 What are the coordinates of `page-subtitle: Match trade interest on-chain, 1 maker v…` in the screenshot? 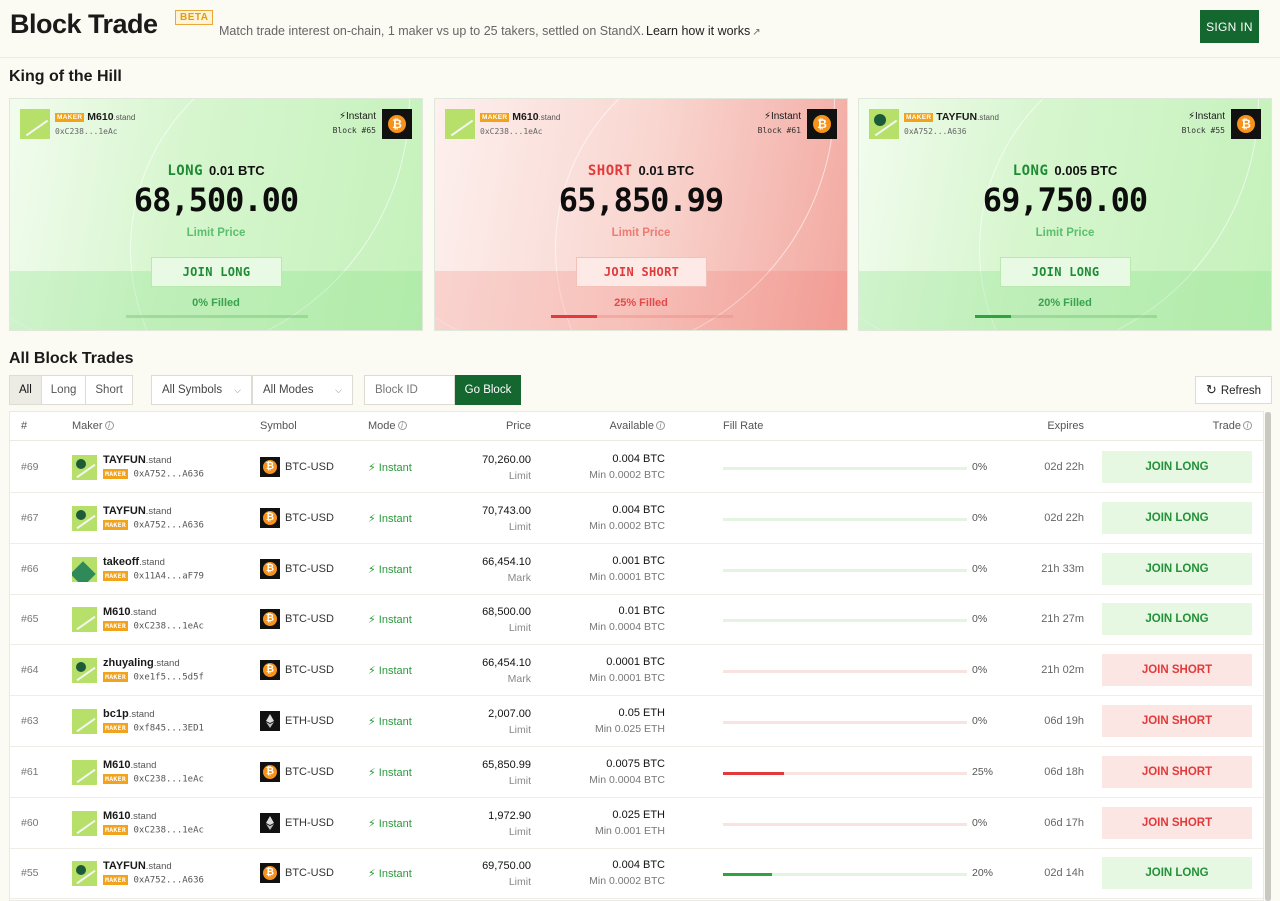 It's located at (432, 31).